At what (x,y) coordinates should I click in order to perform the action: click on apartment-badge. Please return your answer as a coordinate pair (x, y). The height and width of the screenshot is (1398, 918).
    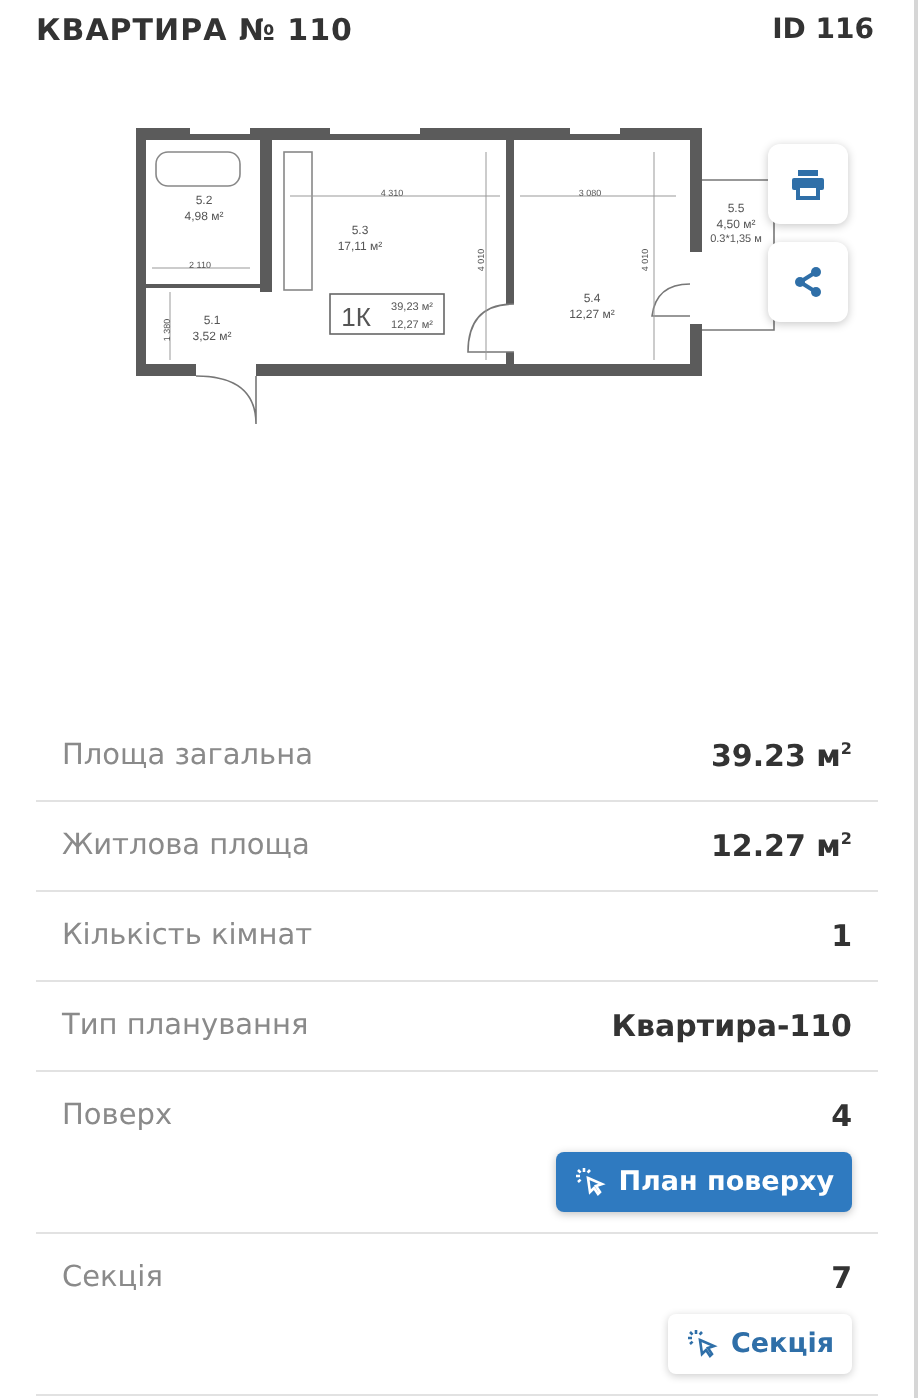
    Looking at the image, I should click on (387, 314).